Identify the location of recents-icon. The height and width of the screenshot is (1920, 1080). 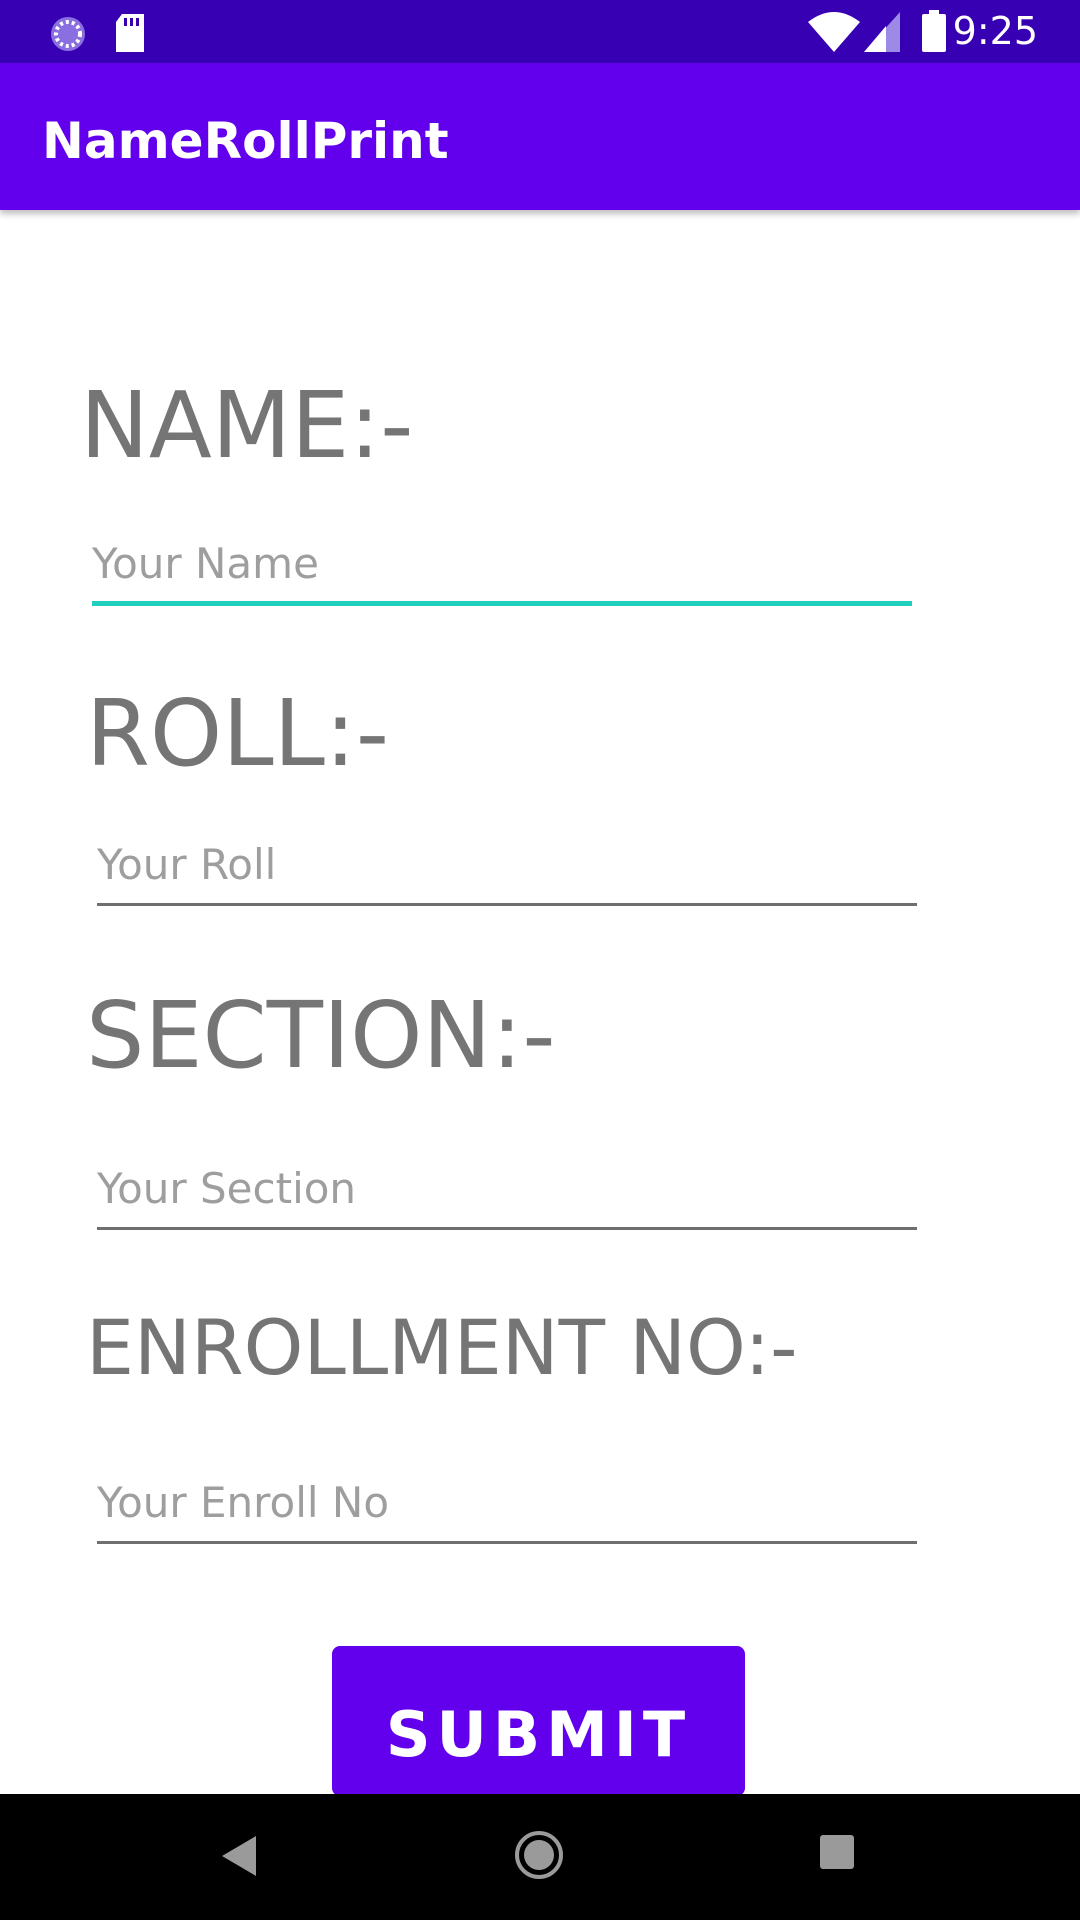
(837, 1854).